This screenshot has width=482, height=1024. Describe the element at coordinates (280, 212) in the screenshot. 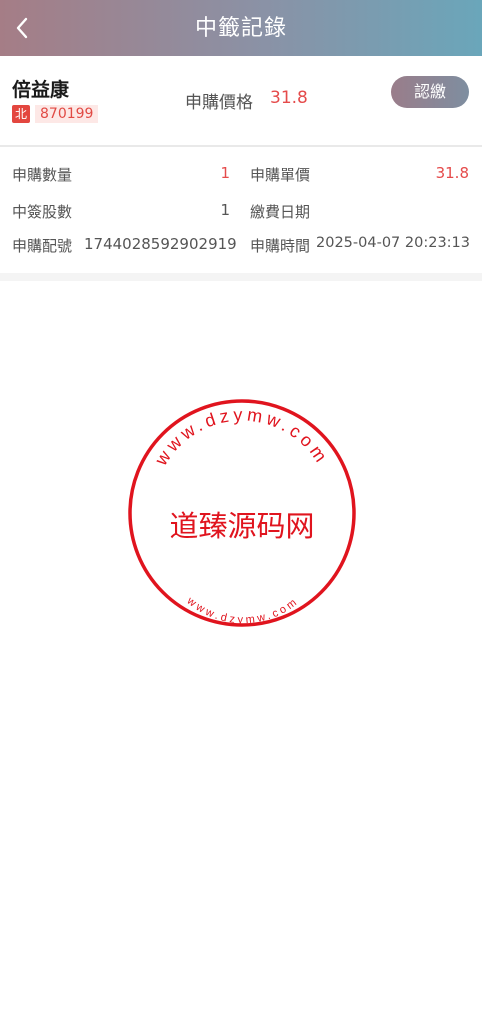

I see `pay-date-label: 繳費日期` at that location.